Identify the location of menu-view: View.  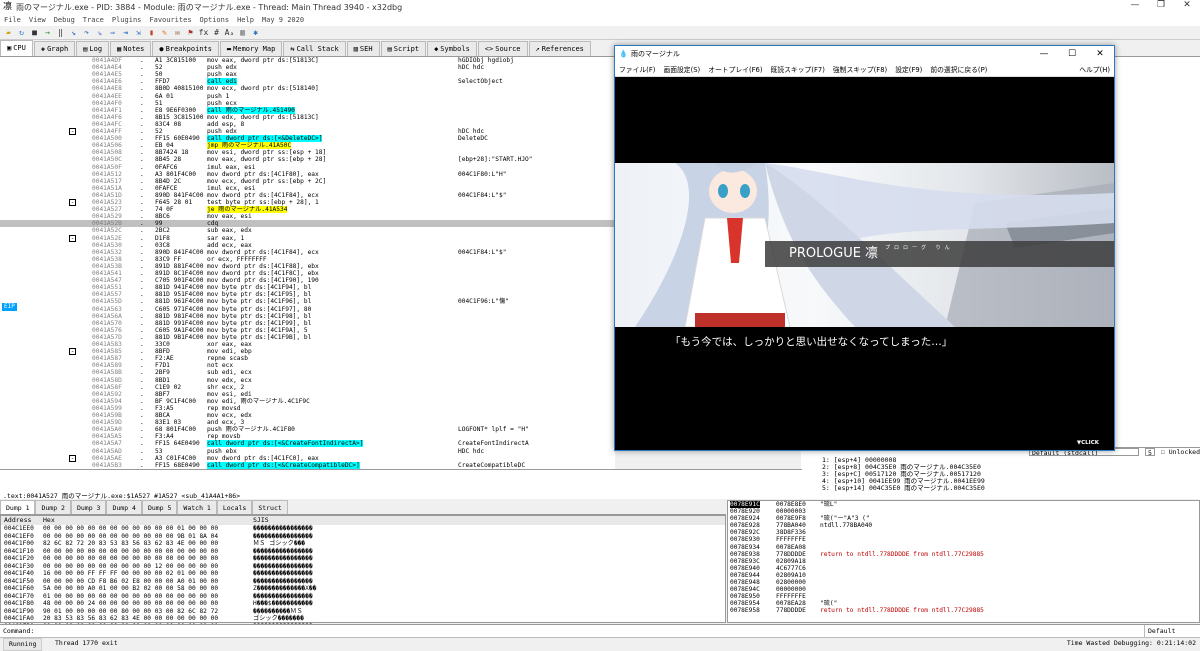
(37, 20).